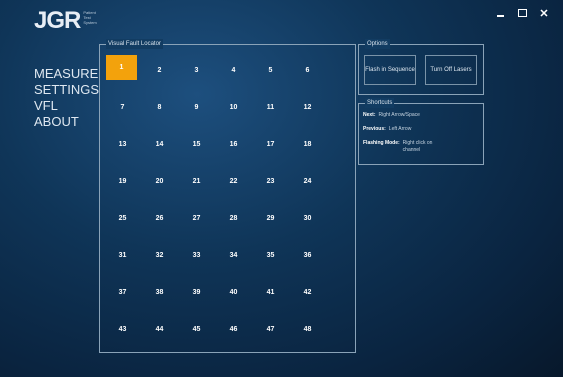 This screenshot has width=563, height=377. I want to click on channel-button: 9, so click(196, 107).